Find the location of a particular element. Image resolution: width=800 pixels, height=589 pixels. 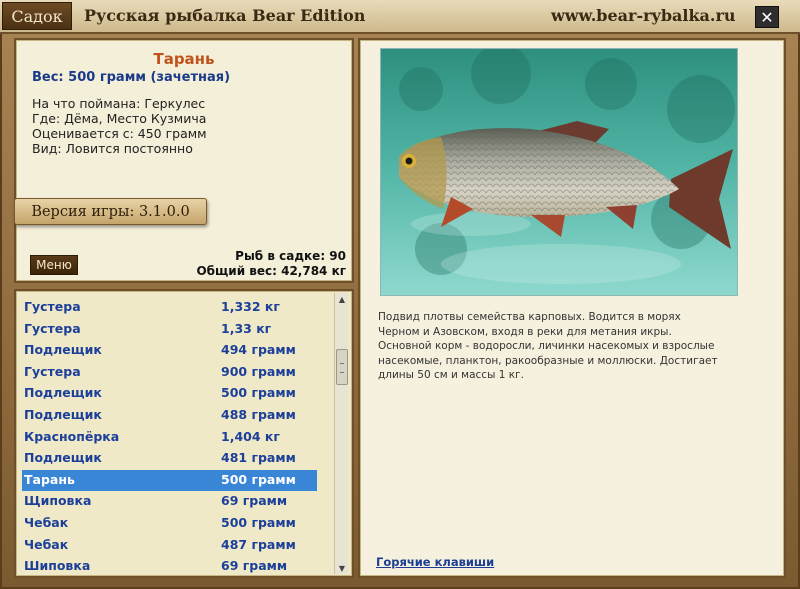

fish-weight-cell: 900 грамм is located at coordinates (258, 371).